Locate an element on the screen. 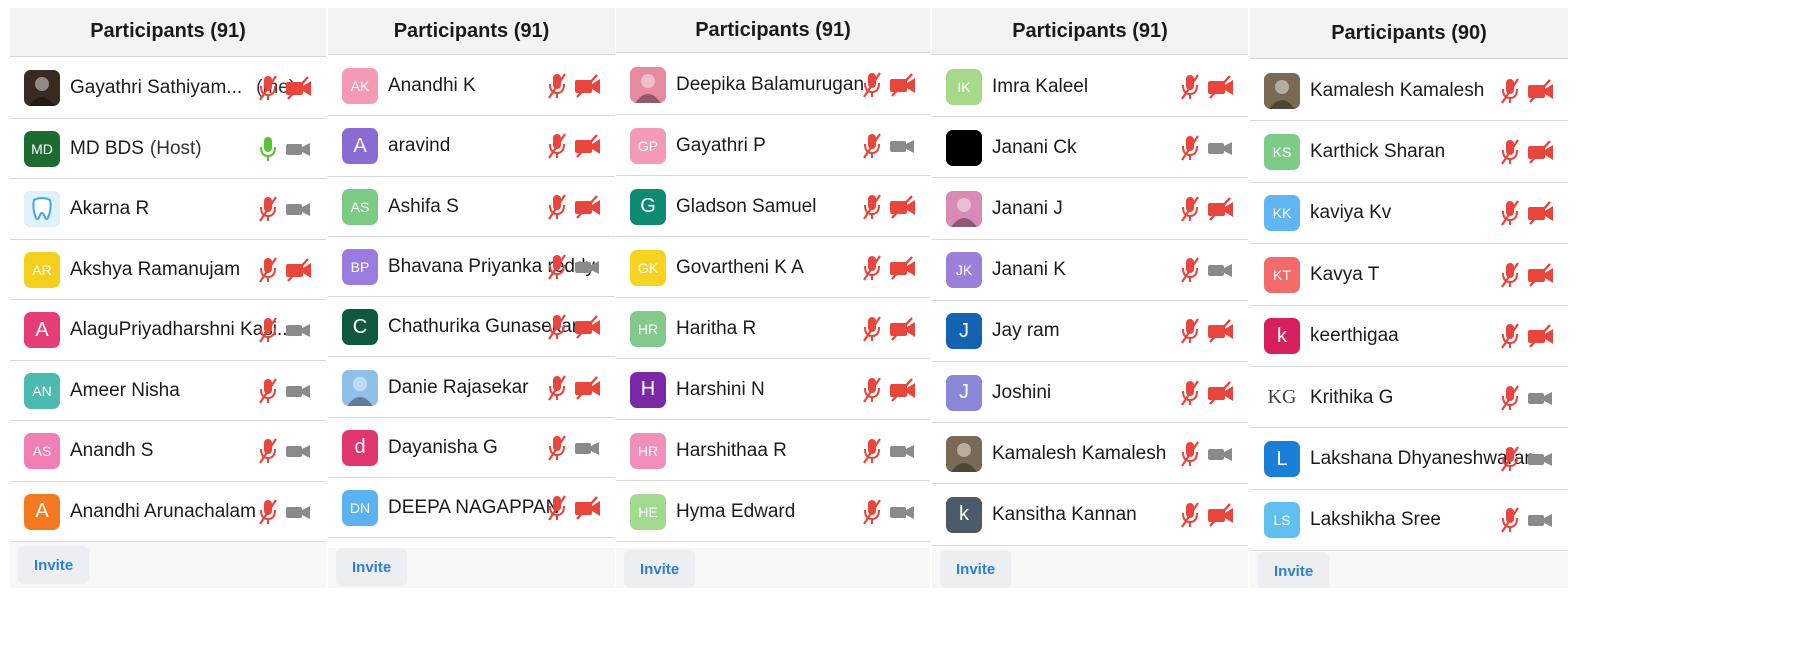  participant-row: AN Ameer Nisha is located at coordinates (168, 391).